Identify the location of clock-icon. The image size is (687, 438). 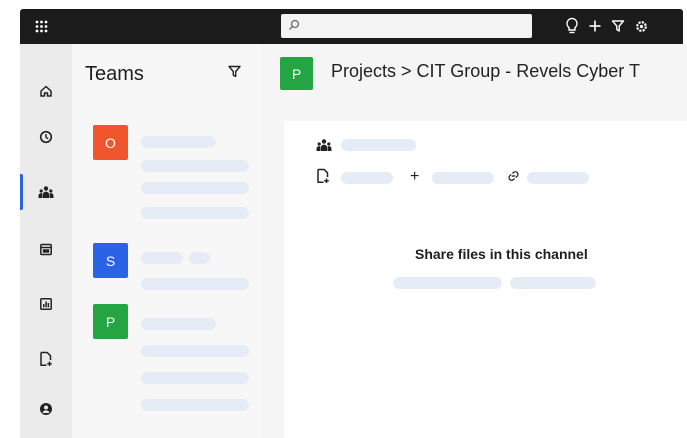
(46, 137).